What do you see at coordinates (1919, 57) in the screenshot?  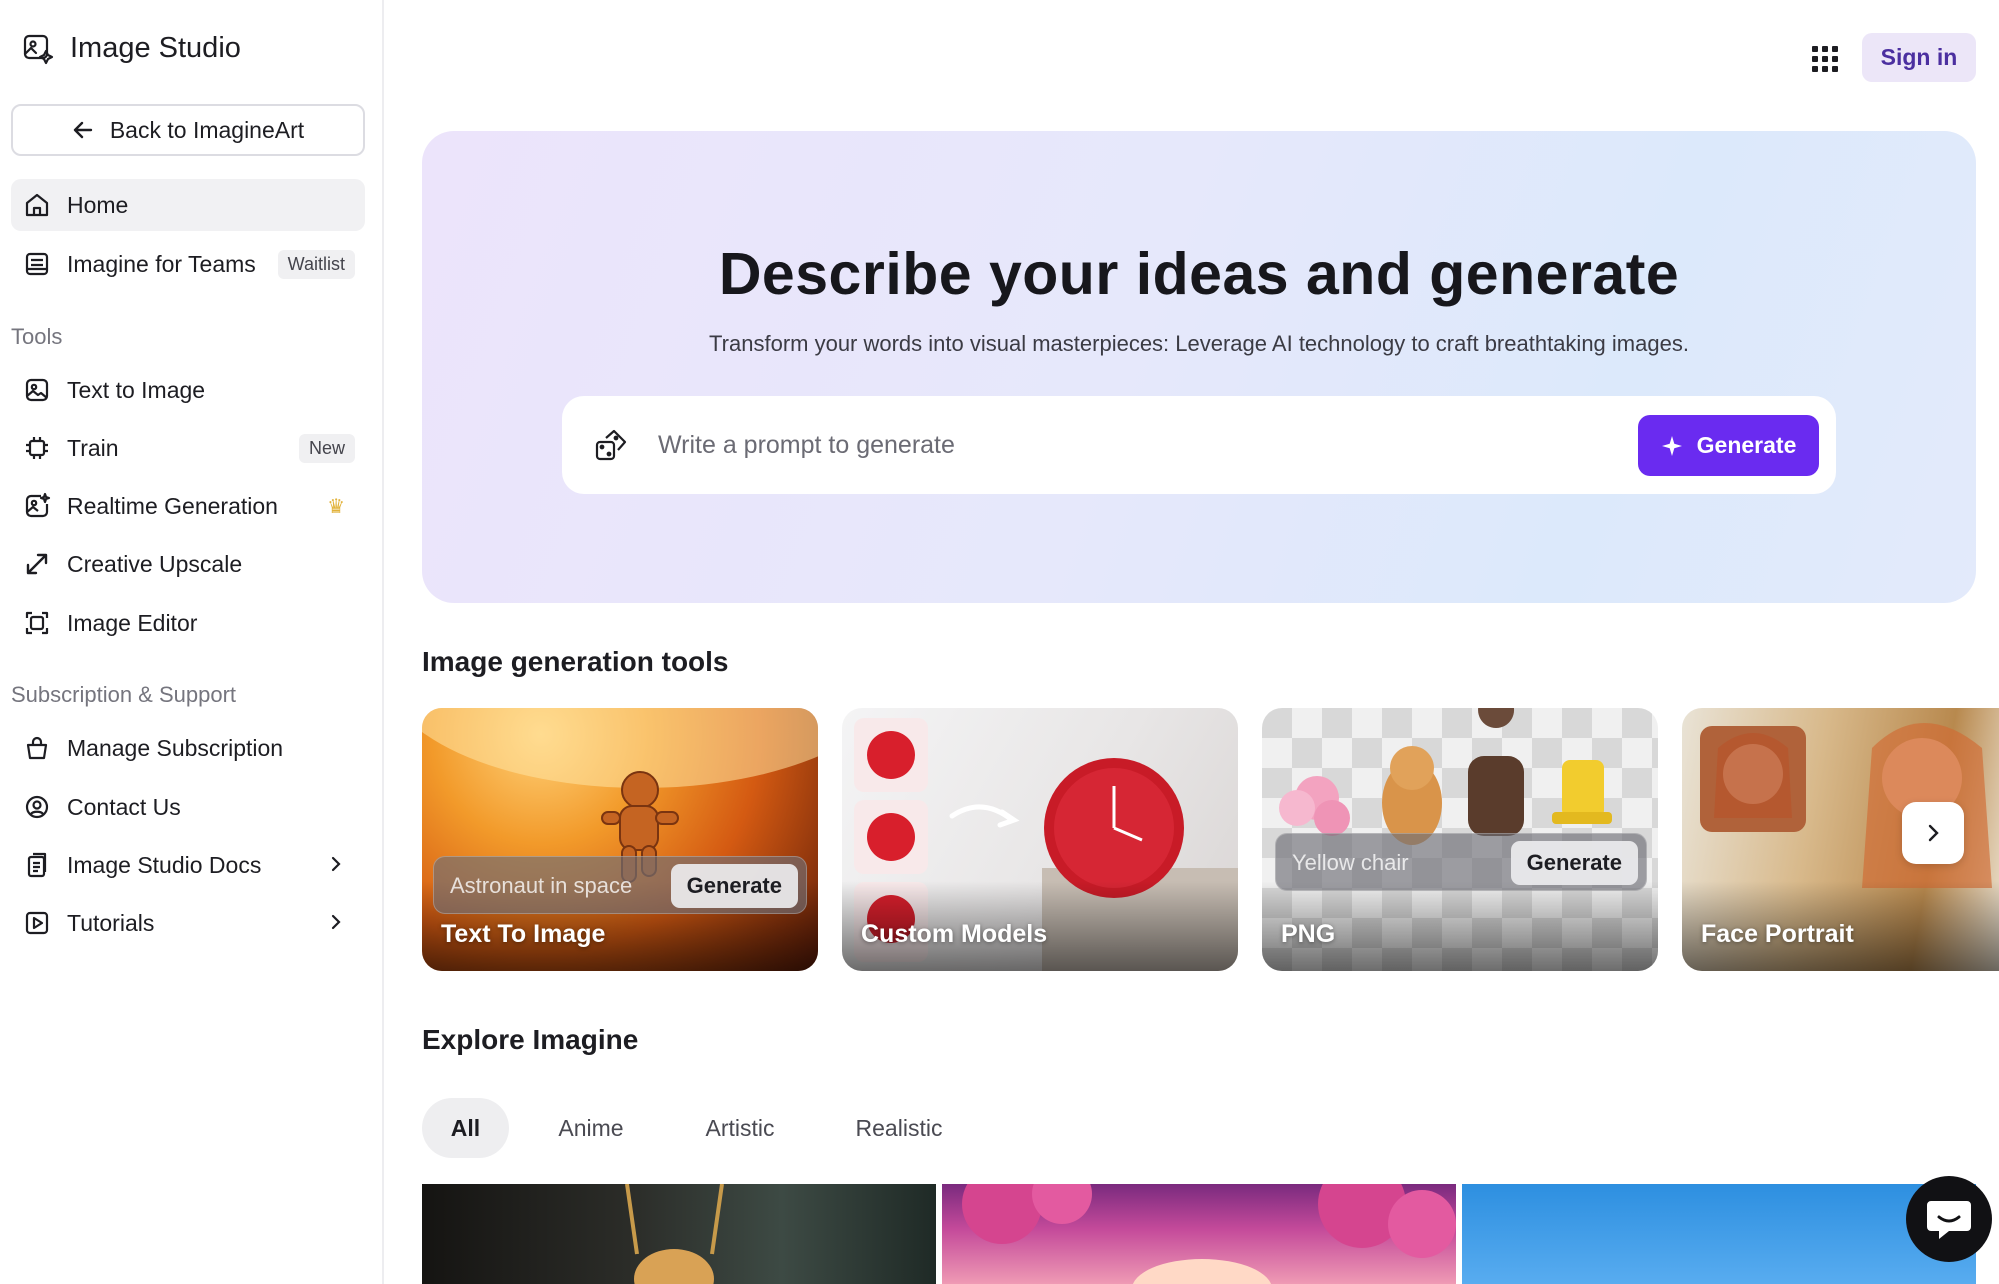 I see `sign-in-button: Sign in` at bounding box center [1919, 57].